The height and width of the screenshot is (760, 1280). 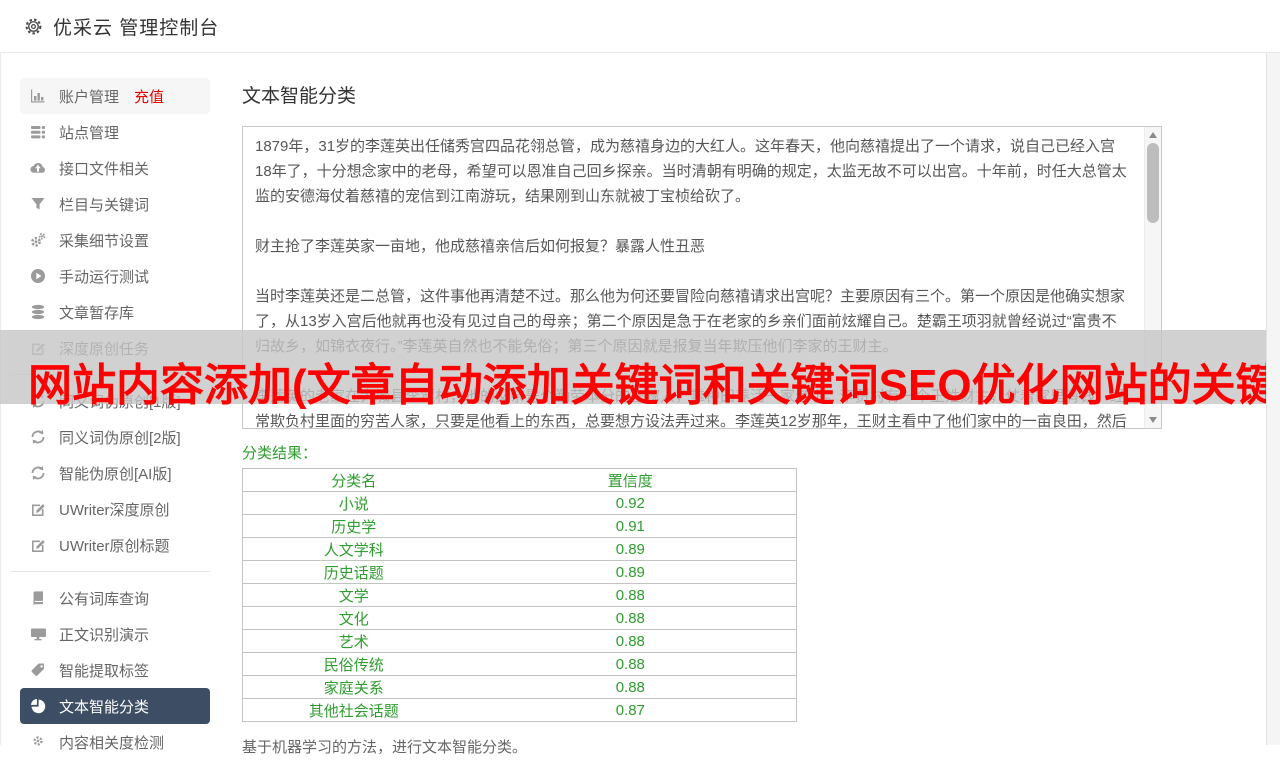 I want to click on table-row: 历史学 0.91, so click(x=519, y=526).